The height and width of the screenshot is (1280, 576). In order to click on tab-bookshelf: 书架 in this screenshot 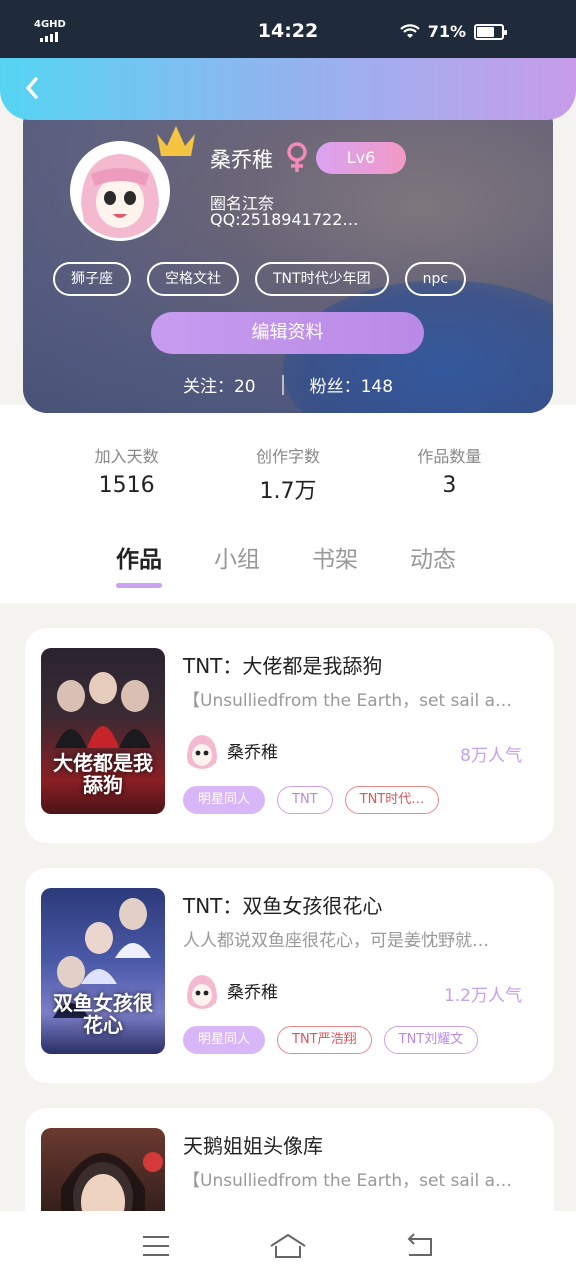, I will do `click(335, 564)`.